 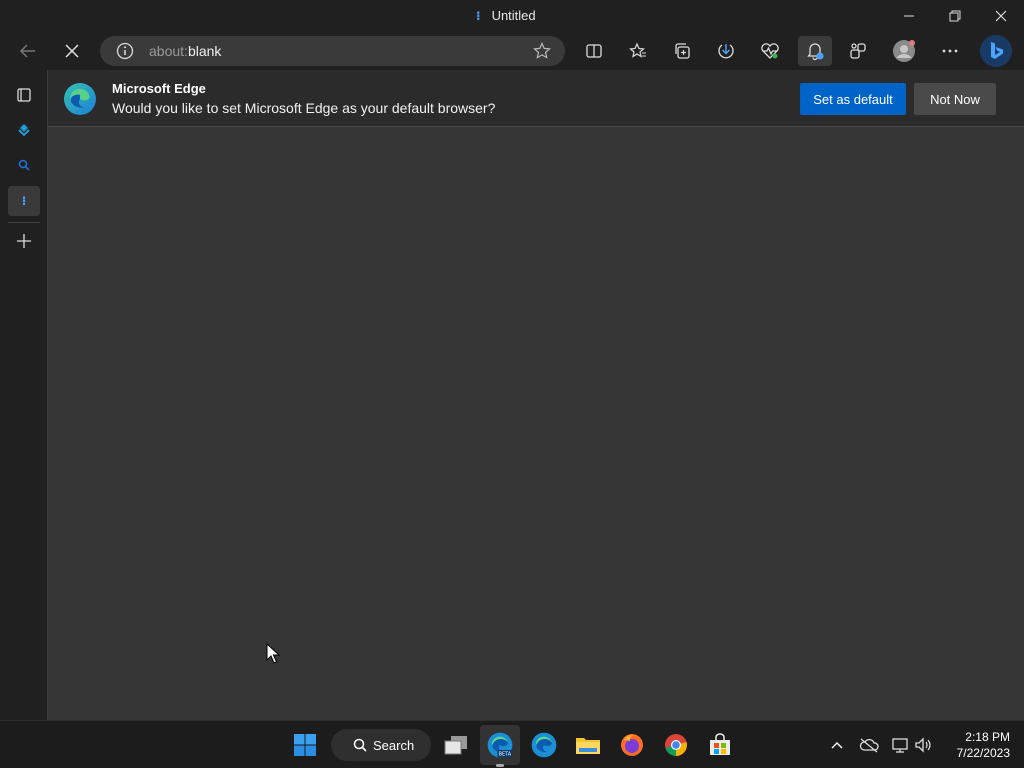 I want to click on network-monitor-icon, so click(x=900, y=745).